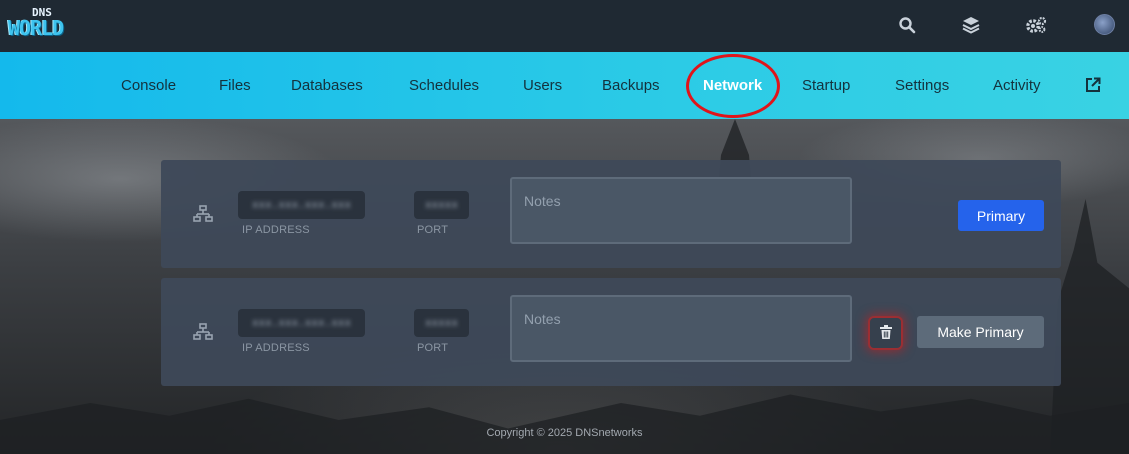 Image resolution: width=1129 pixels, height=454 pixels. I want to click on layers-icon, so click(971, 25).